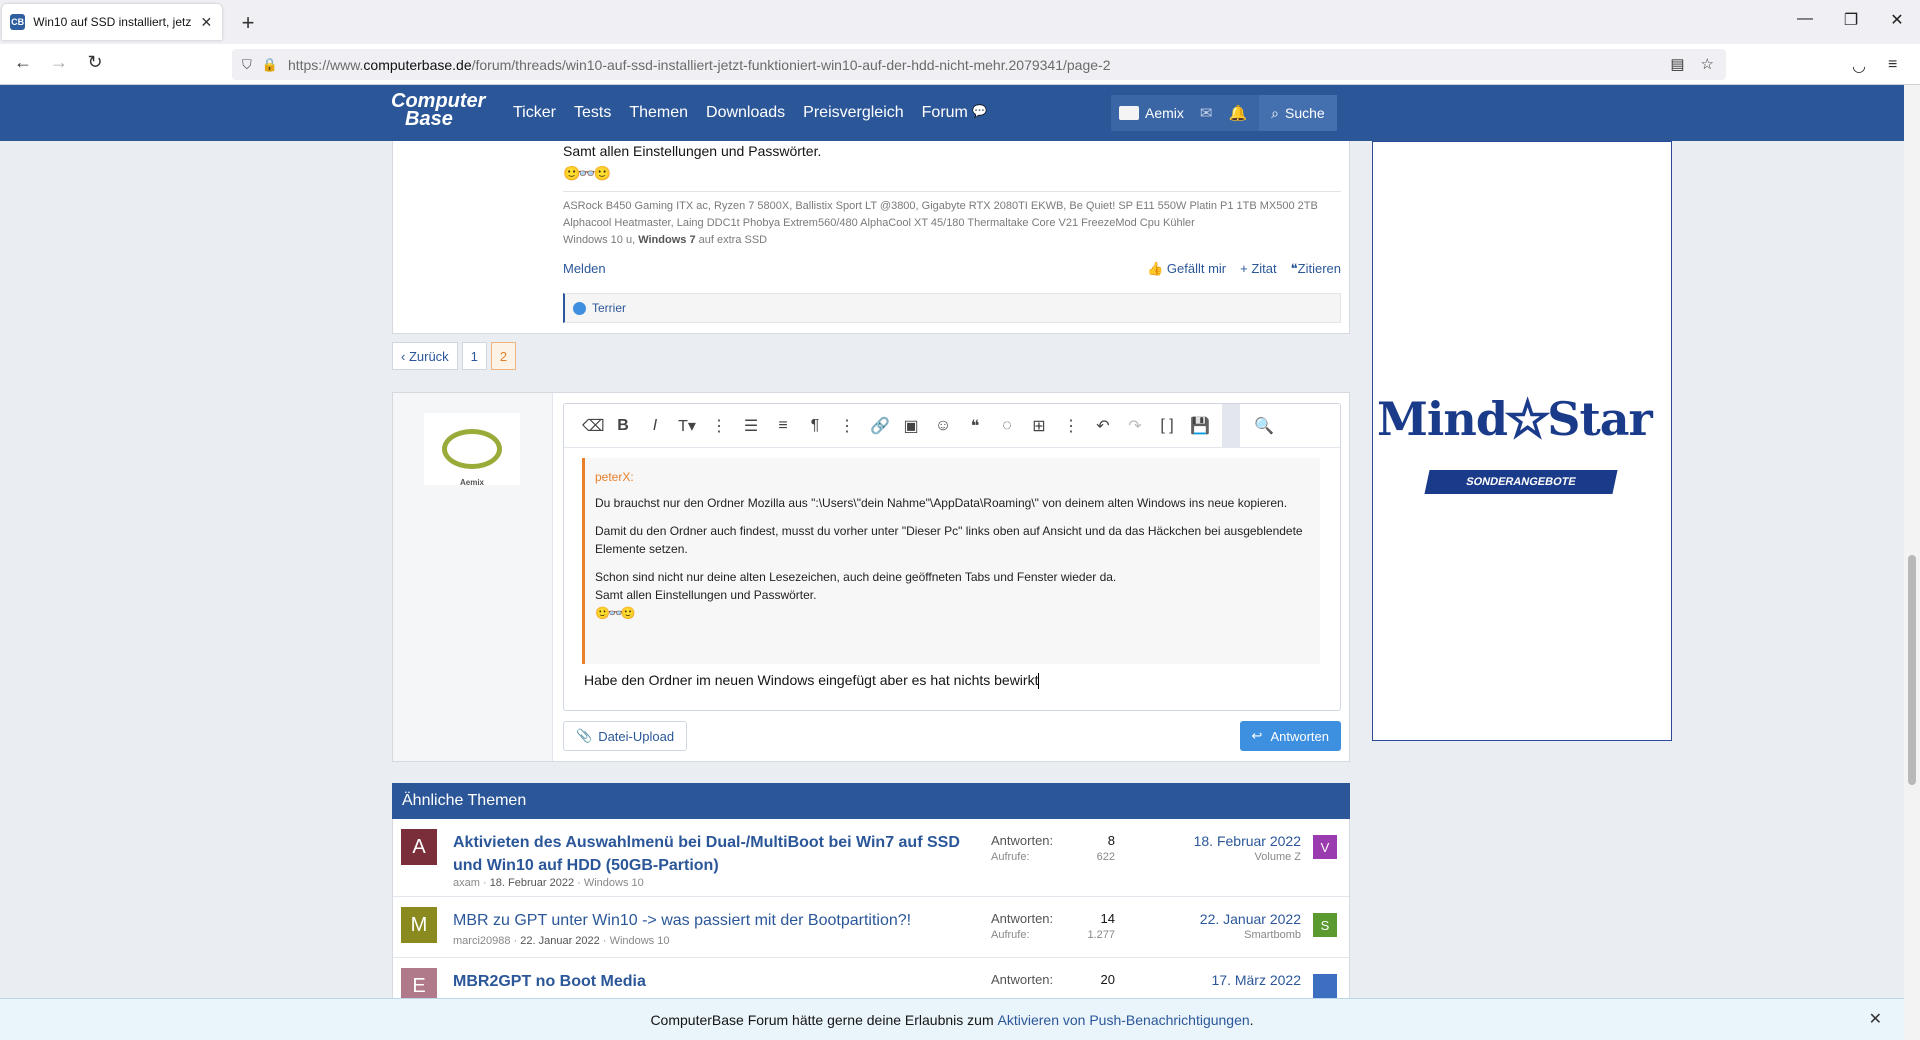 This screenshot has width=1920, height=1040. What do you see at coordinates (1298, 113) in the screenshot?
I see `search-button: ⌕ Suche` at bounding box center [1298, 113].